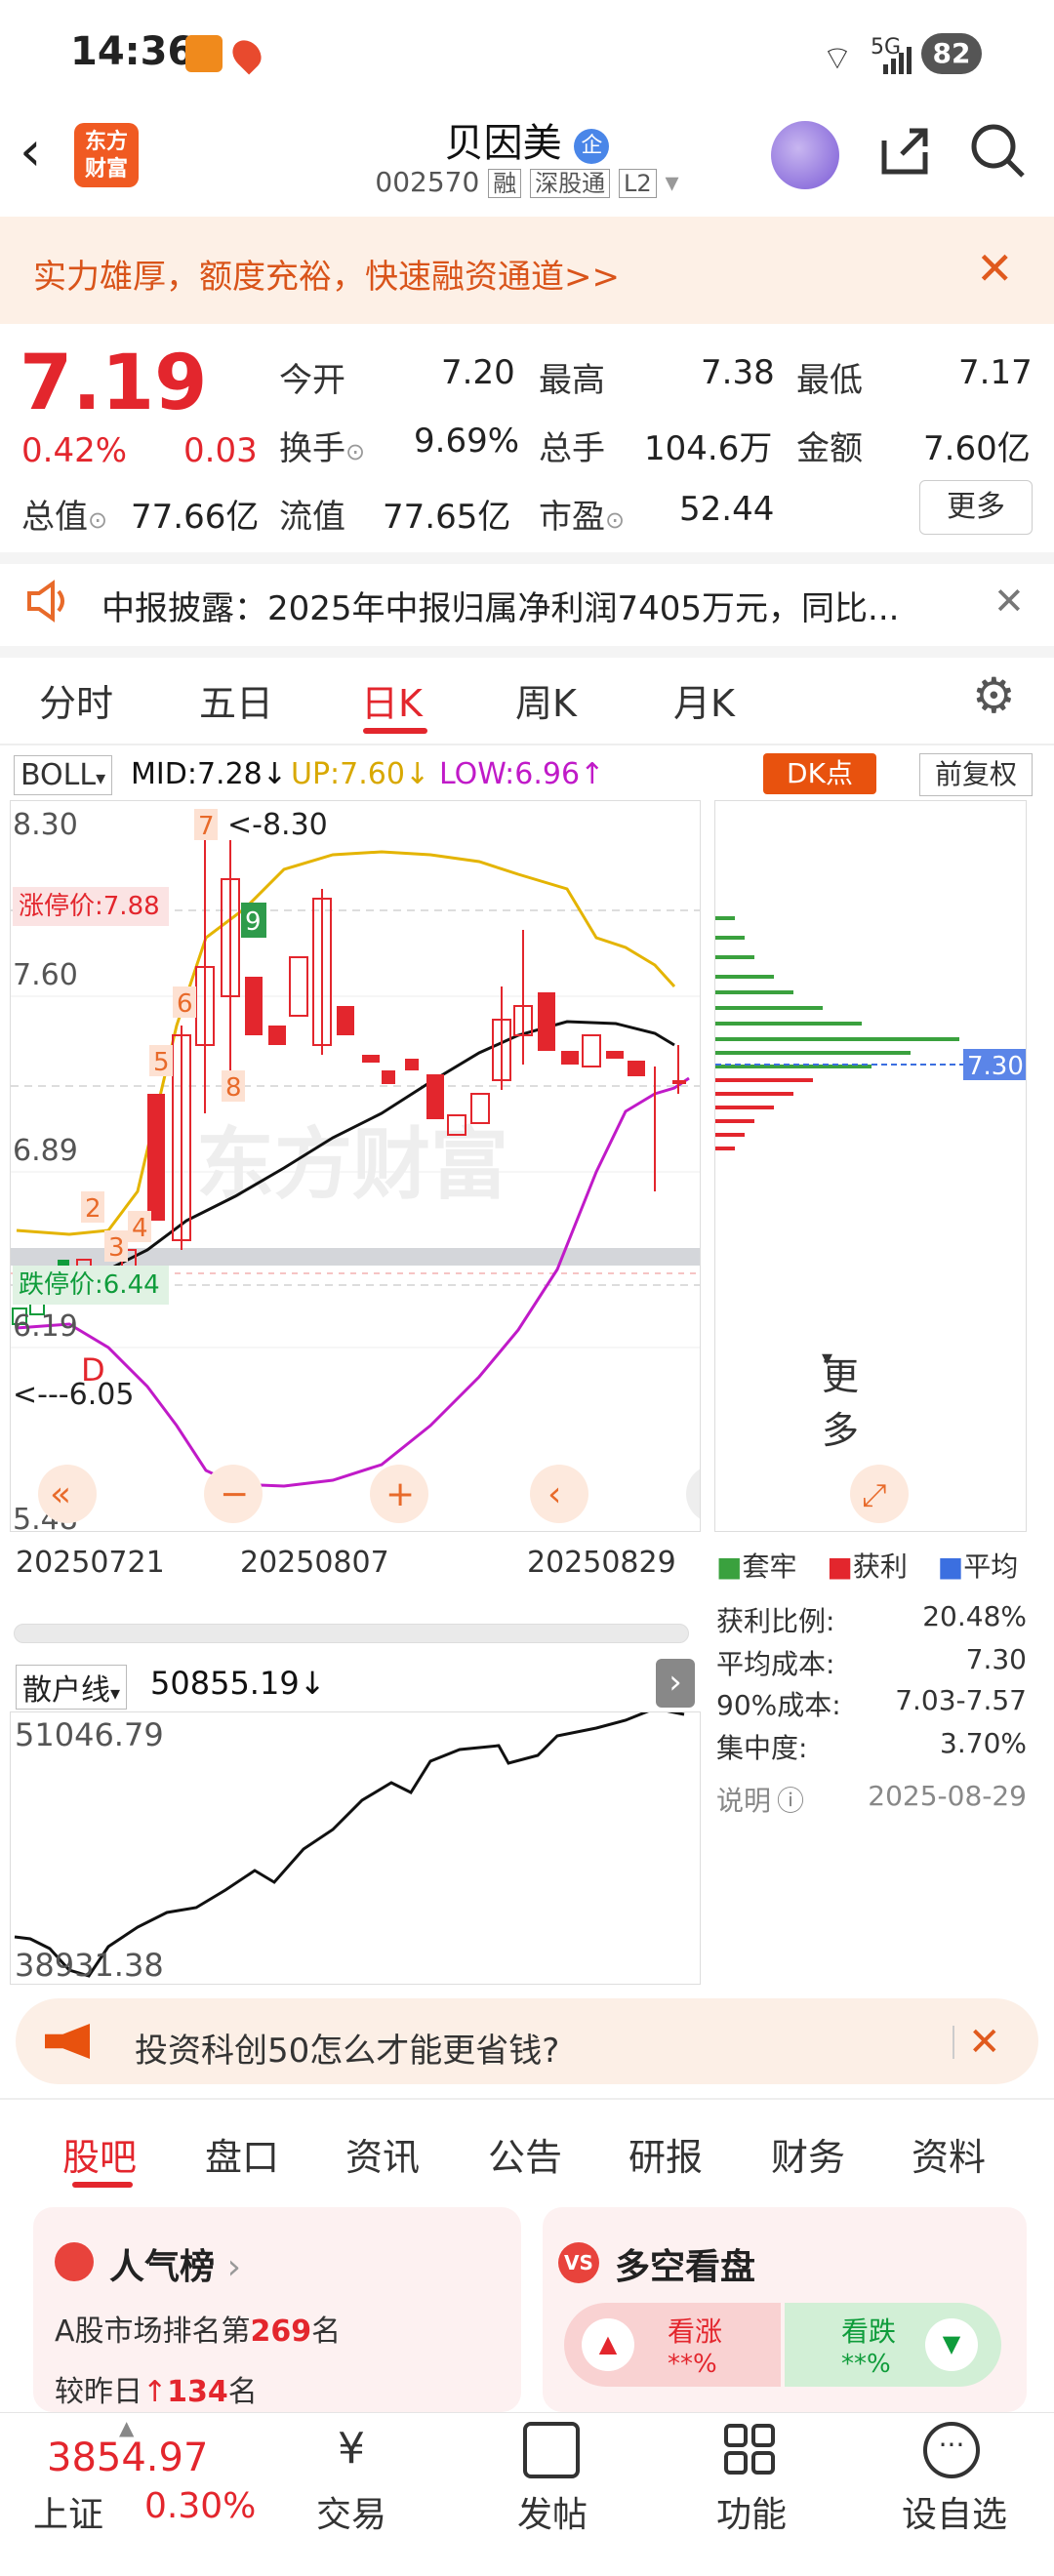 Image resolution: width=1054 pixels, height=2576 pixels. What do you see at coordinates (572, 448) in the screenshot?
I see `volume-label: 总手` at bounding box center [572, 448].